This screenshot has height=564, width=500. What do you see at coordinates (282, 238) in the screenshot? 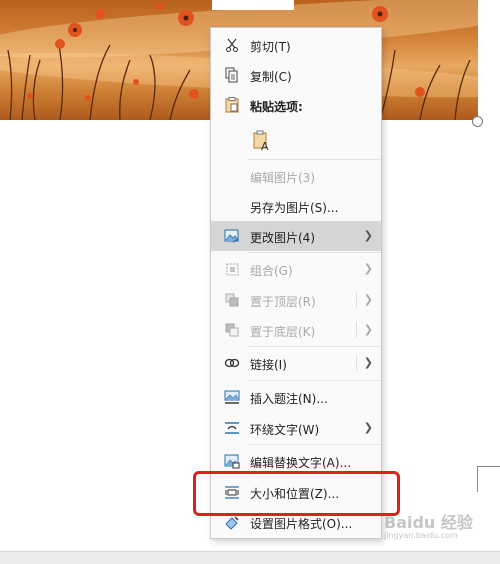
I see `menu-item-label: 更改图片(4)` at bounding box center [282, 238].